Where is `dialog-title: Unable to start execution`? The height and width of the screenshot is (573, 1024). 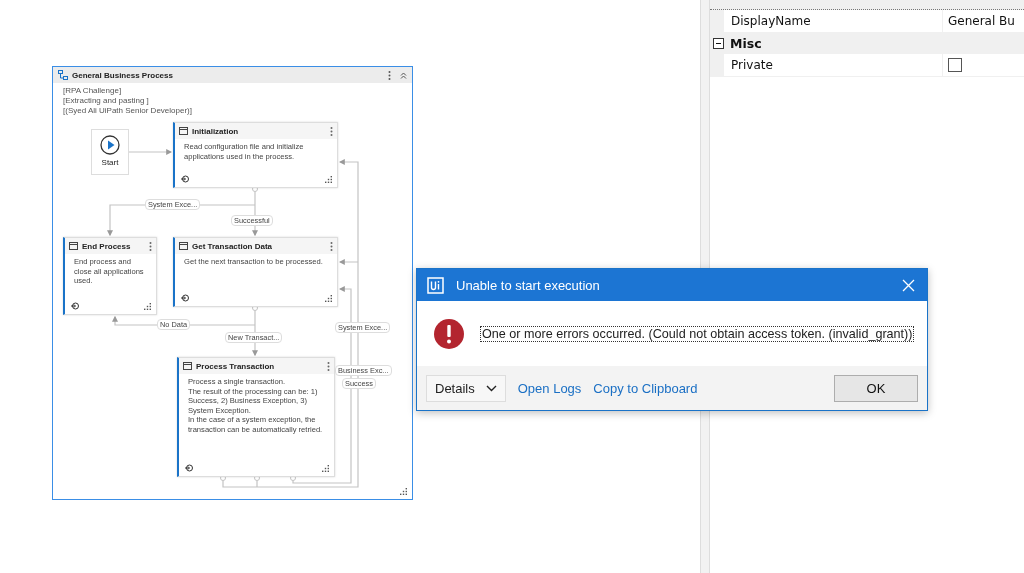
dialog-title: Unable to start execution is located at coordinates (528, 285).